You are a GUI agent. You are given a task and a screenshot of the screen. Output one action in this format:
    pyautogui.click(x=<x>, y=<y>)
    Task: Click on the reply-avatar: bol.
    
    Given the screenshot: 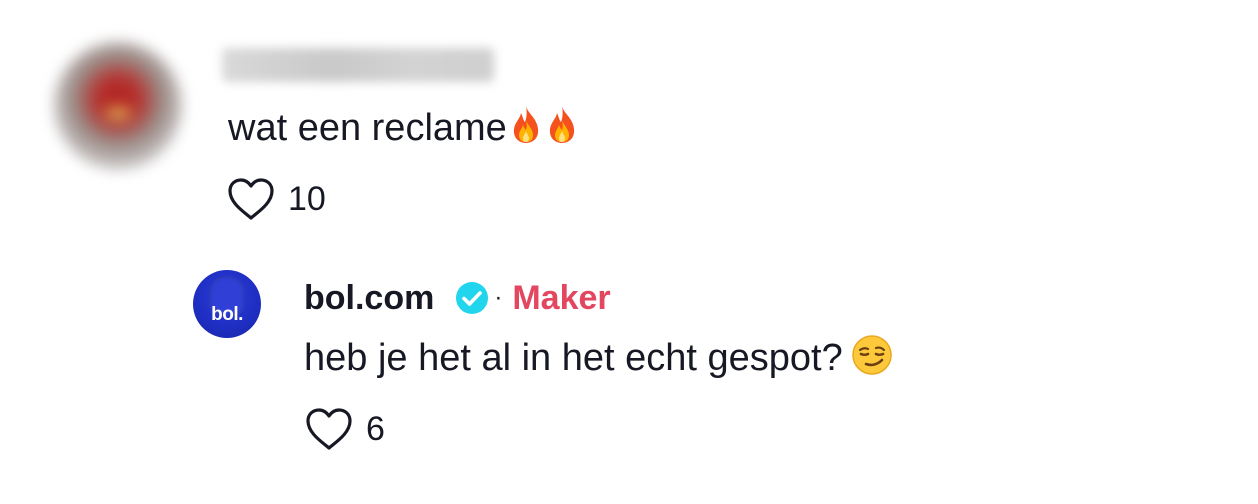 What is the action you would take?
    pyautogui.click(x=227, y=304)
    